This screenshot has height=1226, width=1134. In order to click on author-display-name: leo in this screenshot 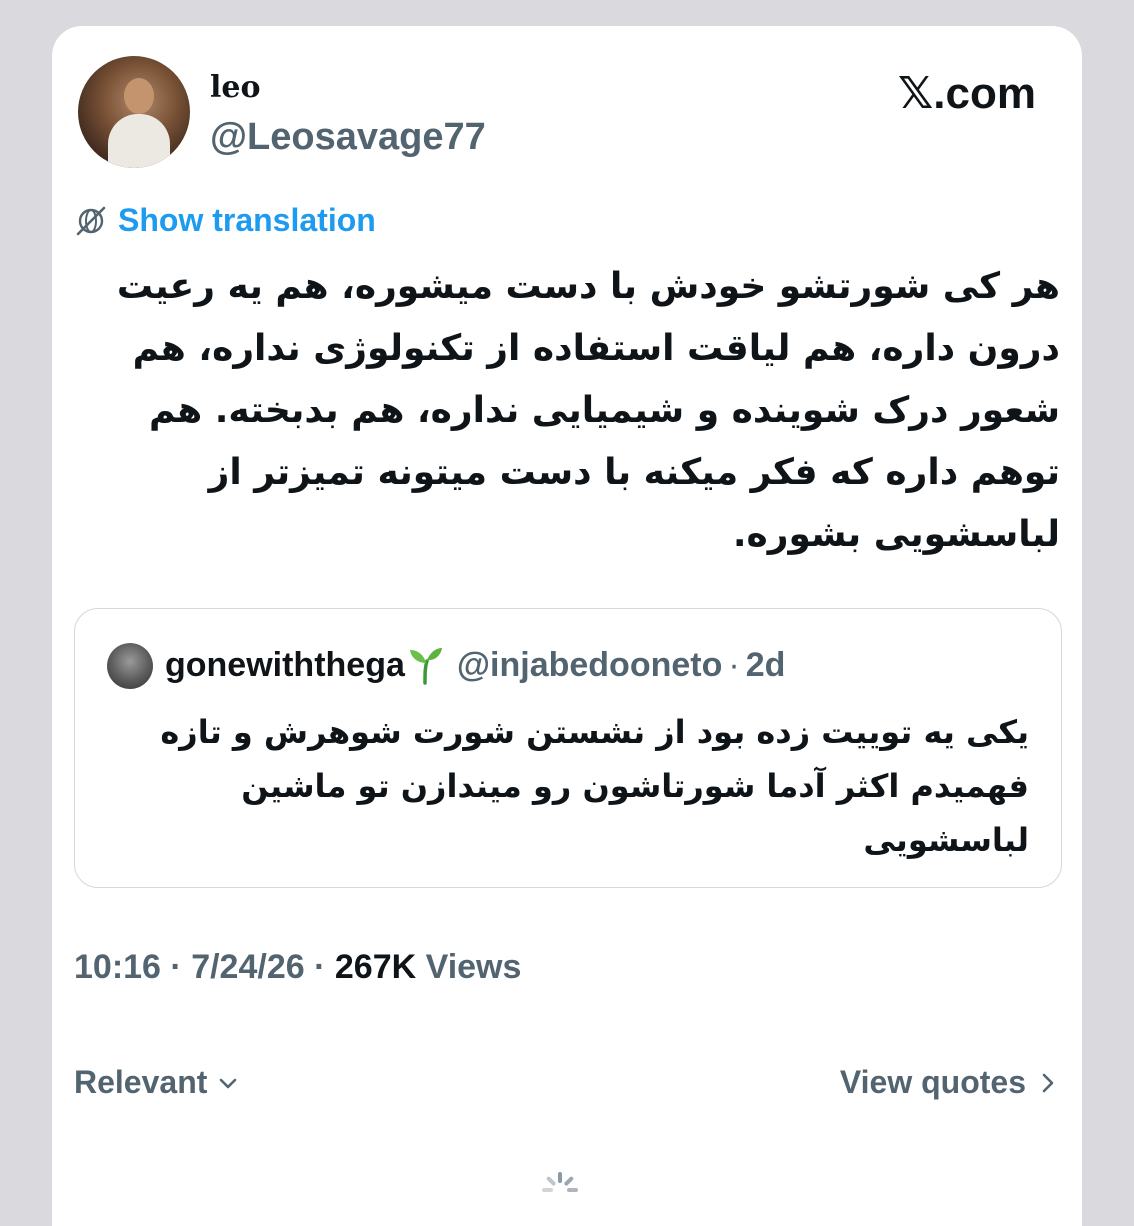, I will do `click(235, 87)`.